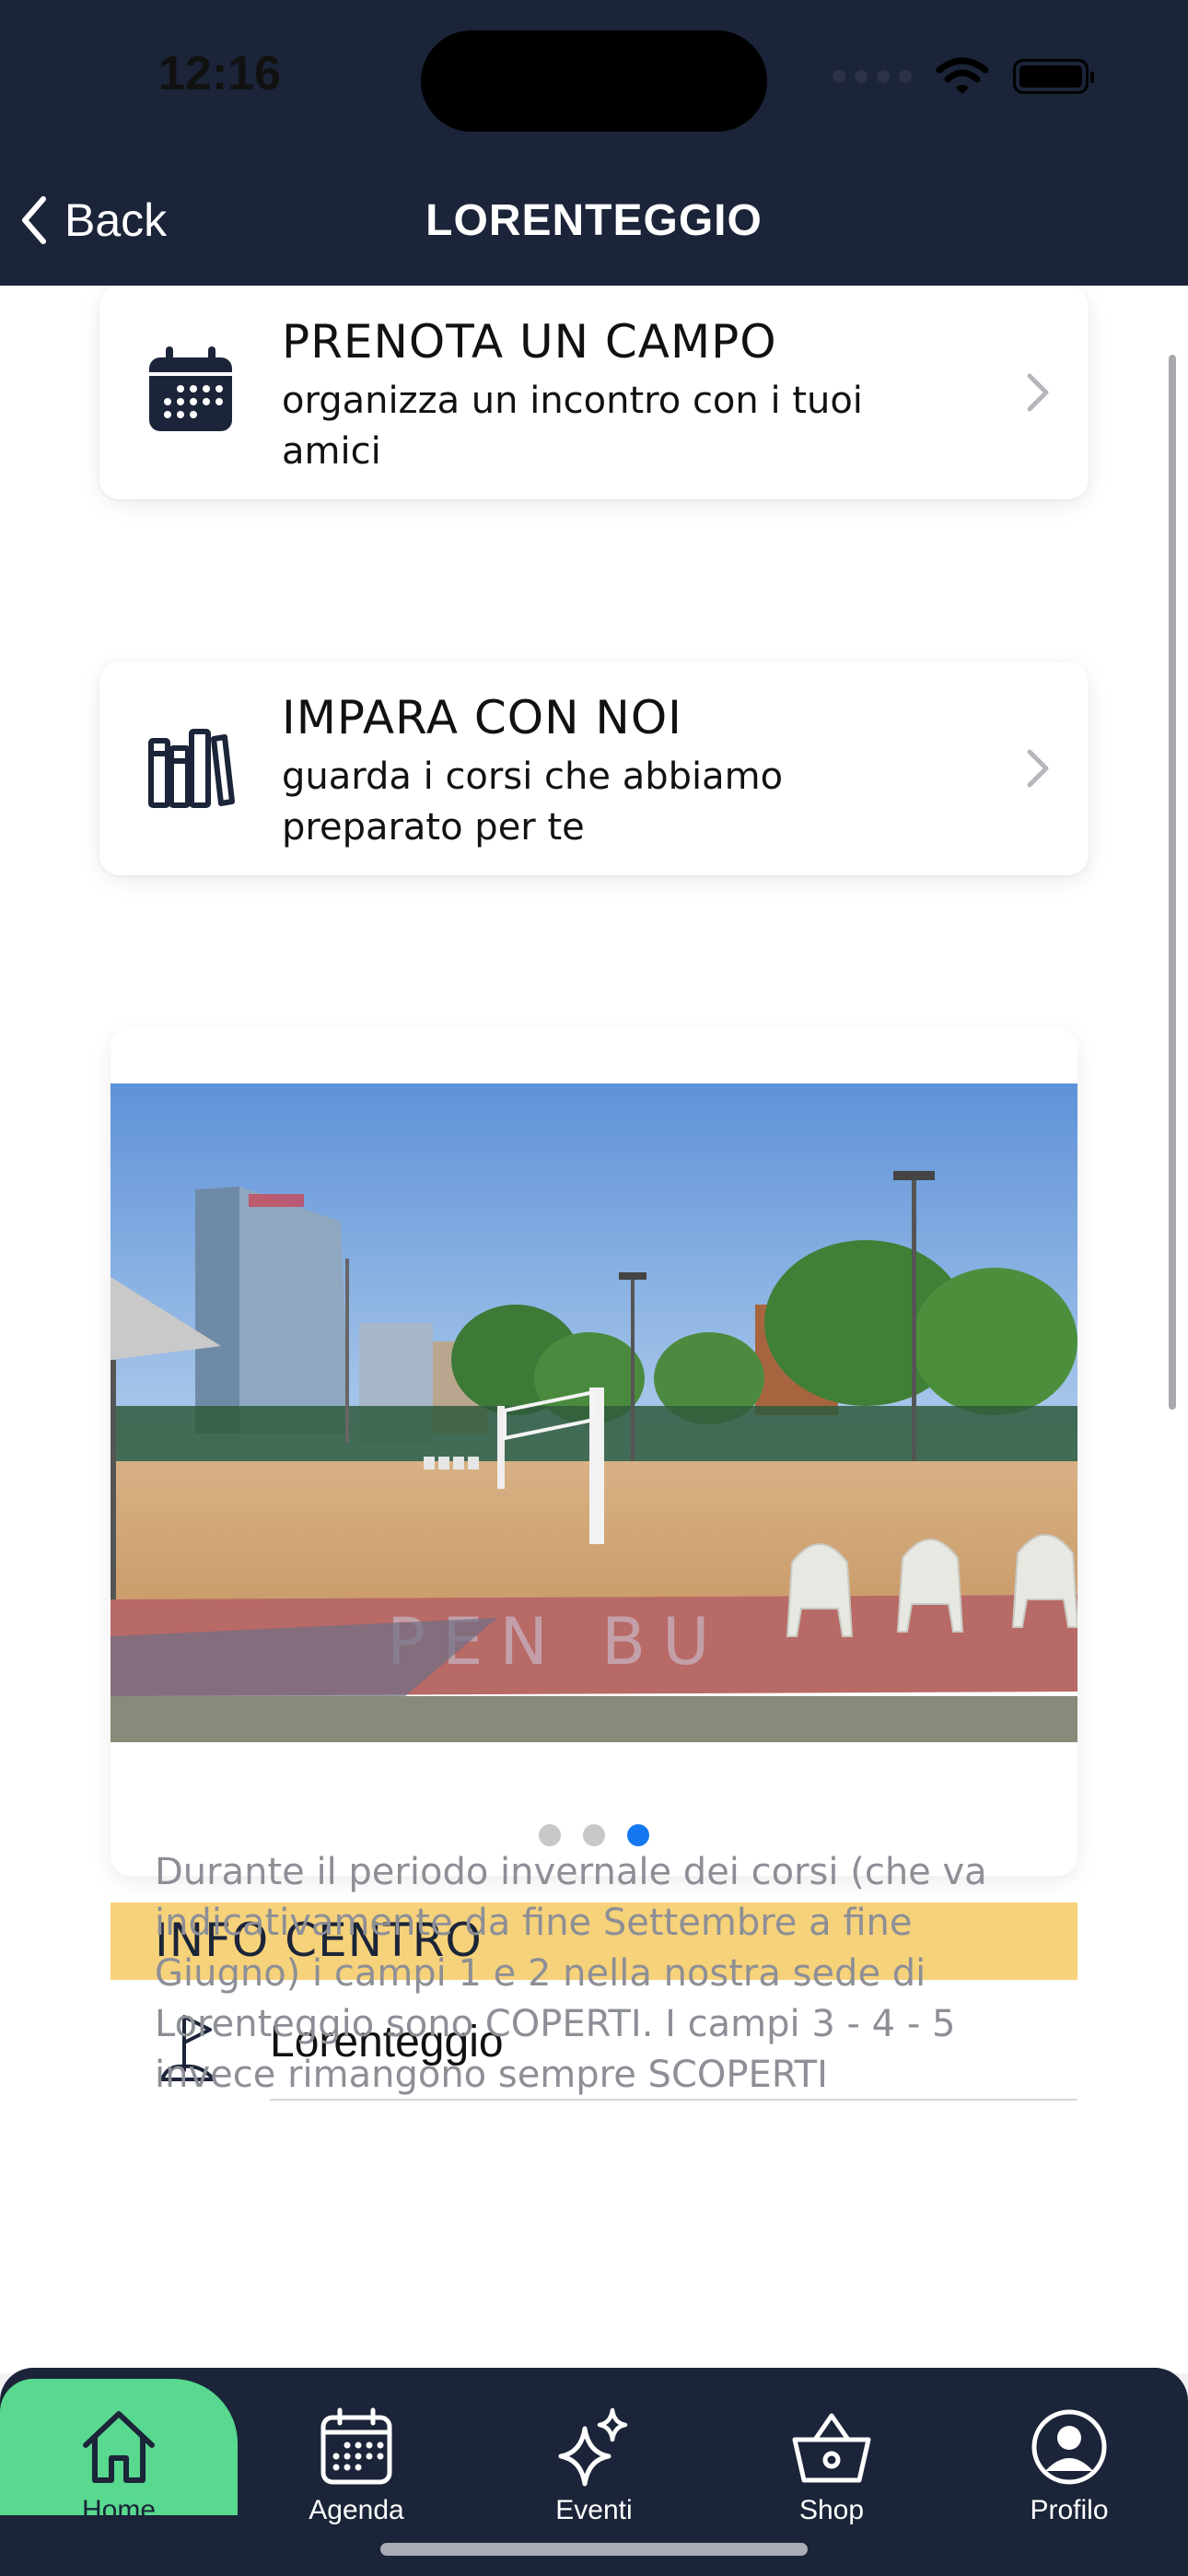  Describe the element at coordinates (191, 768) in the screenshot. I see `books-icon` at that location.